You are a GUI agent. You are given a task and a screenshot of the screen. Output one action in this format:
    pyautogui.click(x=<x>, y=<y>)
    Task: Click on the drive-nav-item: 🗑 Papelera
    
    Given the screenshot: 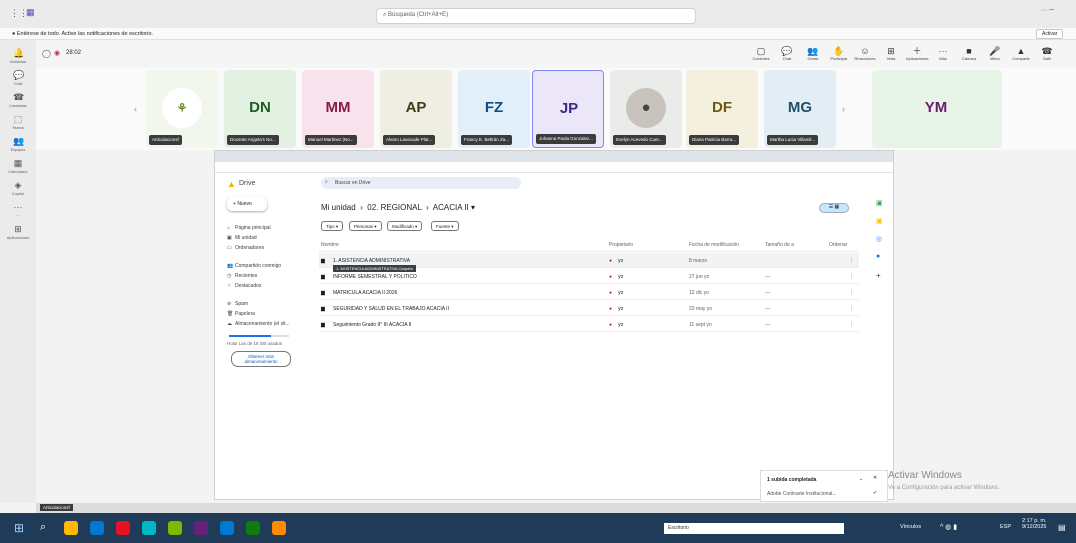 What is the action you would take?
    pyautogui.click(x=241, y=314)
    